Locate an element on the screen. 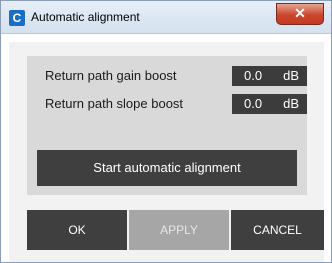  app-logo-icon: C is located at coordinates (17, 18).